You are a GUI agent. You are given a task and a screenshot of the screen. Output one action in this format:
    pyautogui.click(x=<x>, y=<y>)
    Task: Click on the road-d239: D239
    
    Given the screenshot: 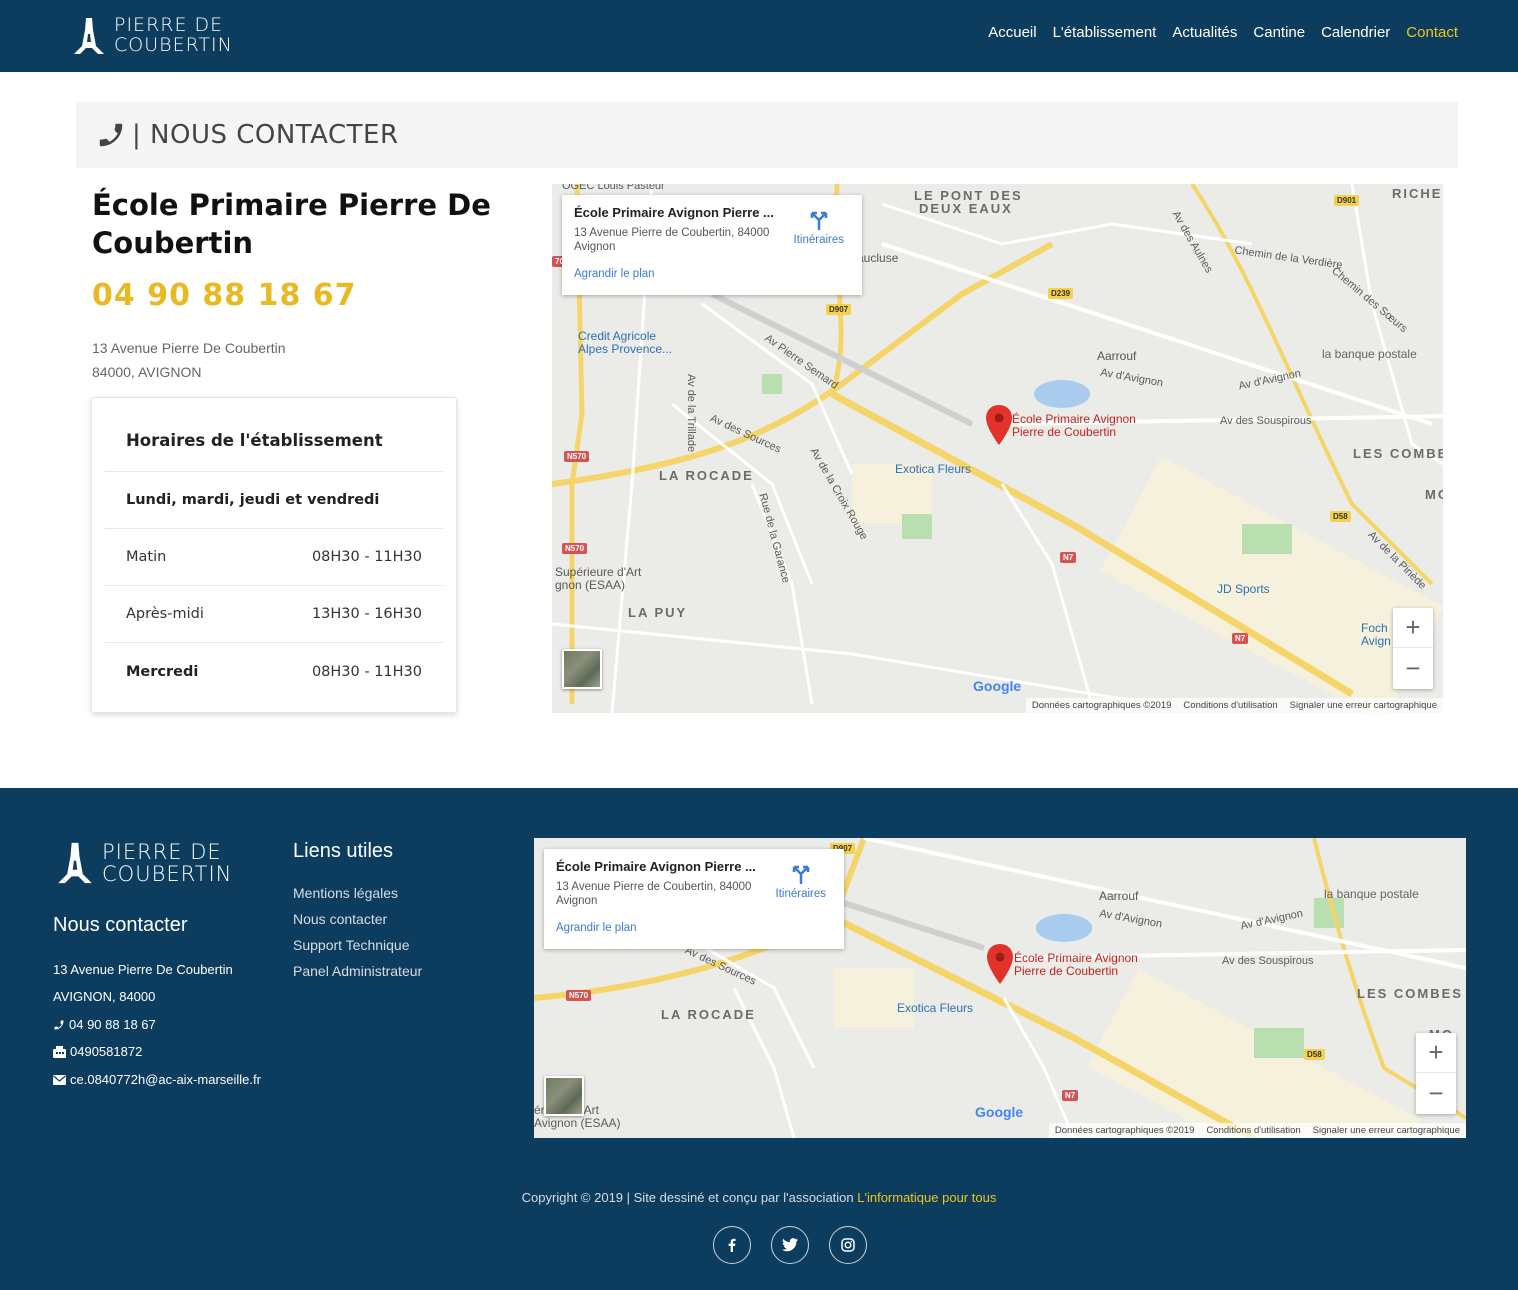 What is the action you would take?
    pyautogui.click(x=1061, y=293)
    